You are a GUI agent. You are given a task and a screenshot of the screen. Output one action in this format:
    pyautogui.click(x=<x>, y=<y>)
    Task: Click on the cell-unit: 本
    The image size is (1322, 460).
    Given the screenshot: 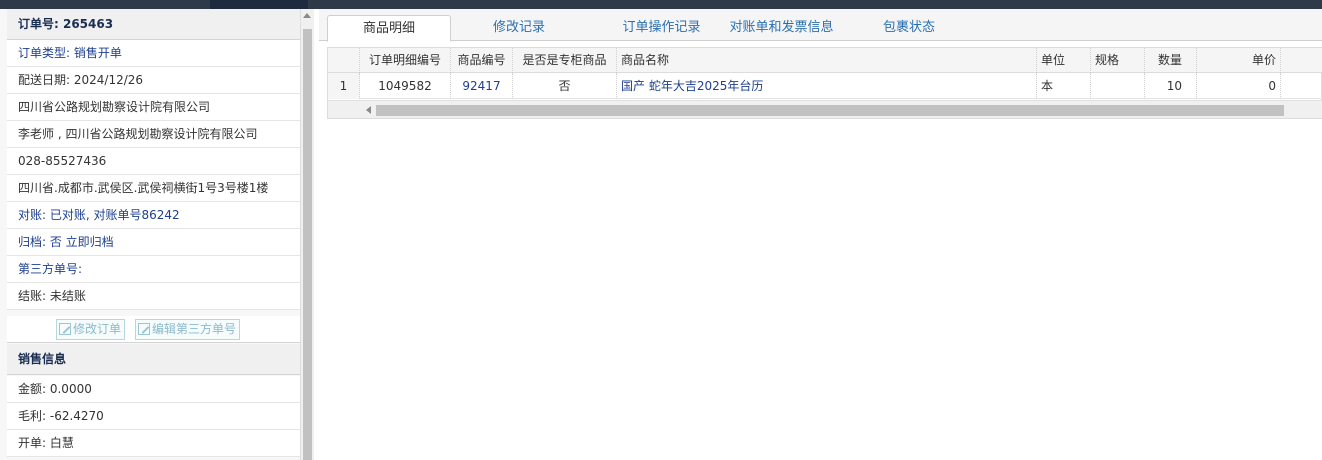 What is the action you would take?
    pyautogui.click(x=1064, y=86)
    